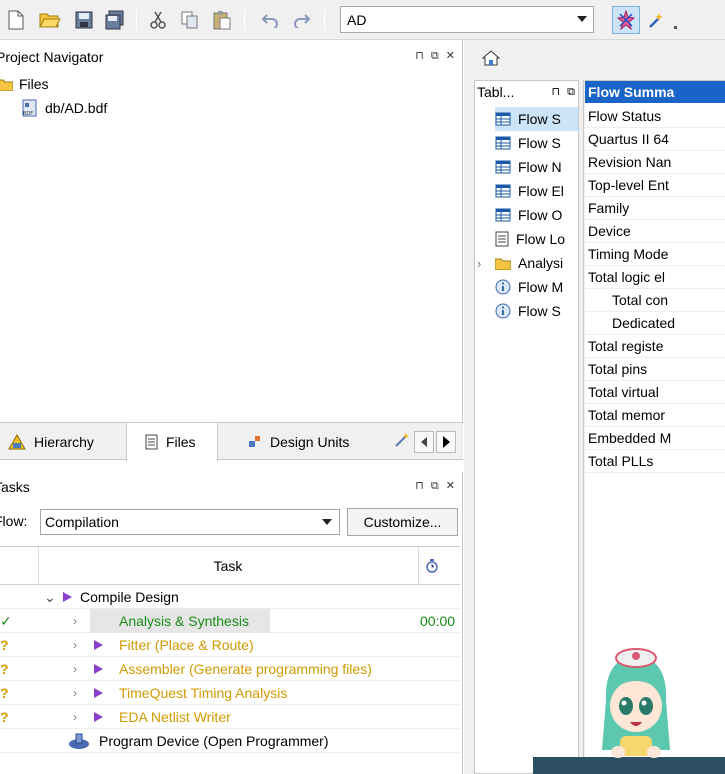 The image size is (725, 774). What do you see at coordinates (52, 57) in the screenshot?
I see `project-navigator-title: Project Navigator` at bounding box center [52, 57].